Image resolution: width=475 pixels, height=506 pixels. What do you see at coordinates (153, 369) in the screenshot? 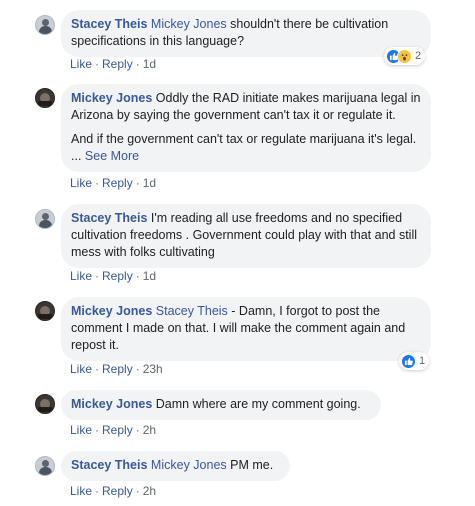
I see `timestamp: 23h` at bounding box center [153, 369].